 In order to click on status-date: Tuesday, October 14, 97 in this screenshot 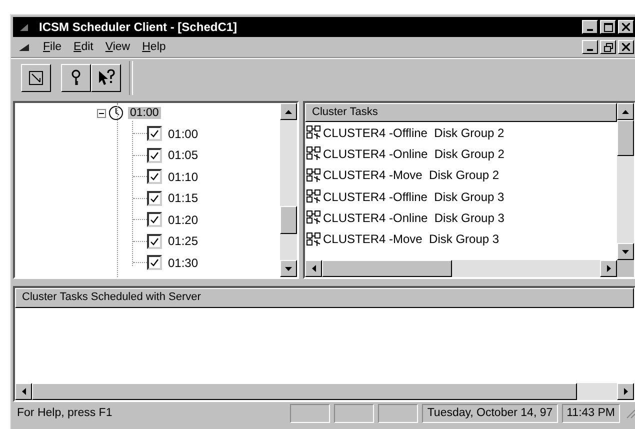, I will do `click(490, 413)`.